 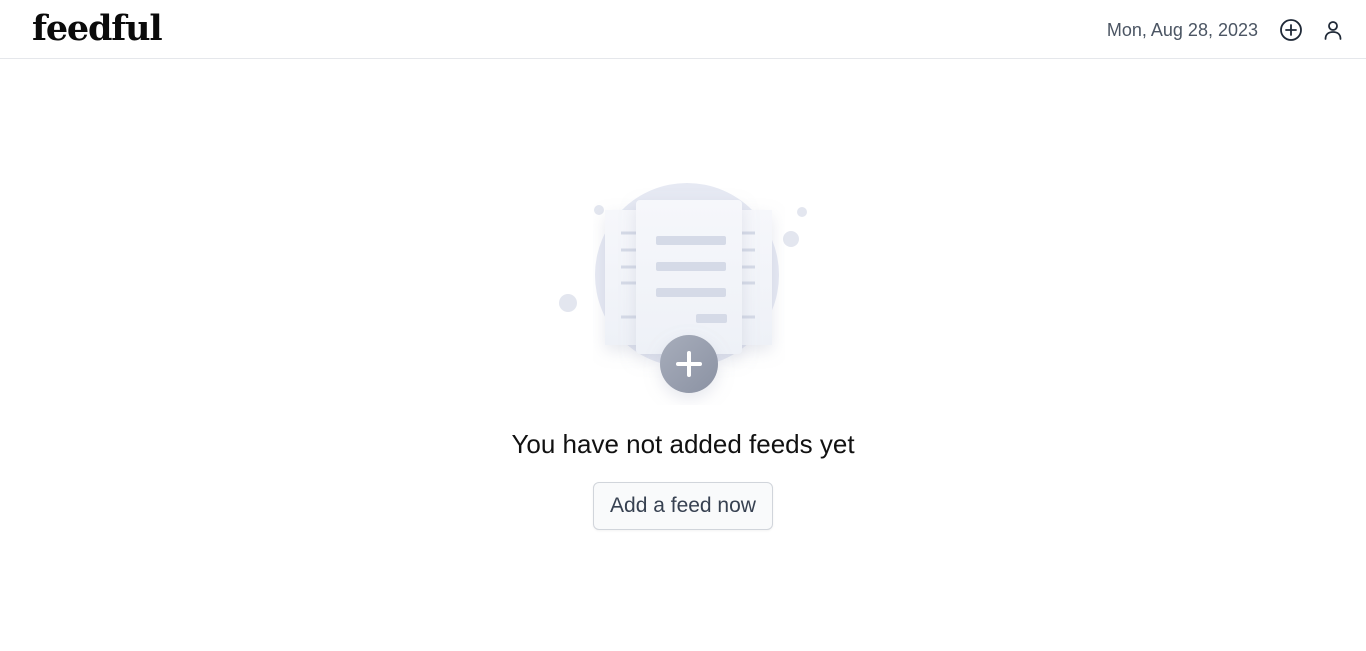 I want to click on add-feed-header-button, so click(x=1291, y=30).